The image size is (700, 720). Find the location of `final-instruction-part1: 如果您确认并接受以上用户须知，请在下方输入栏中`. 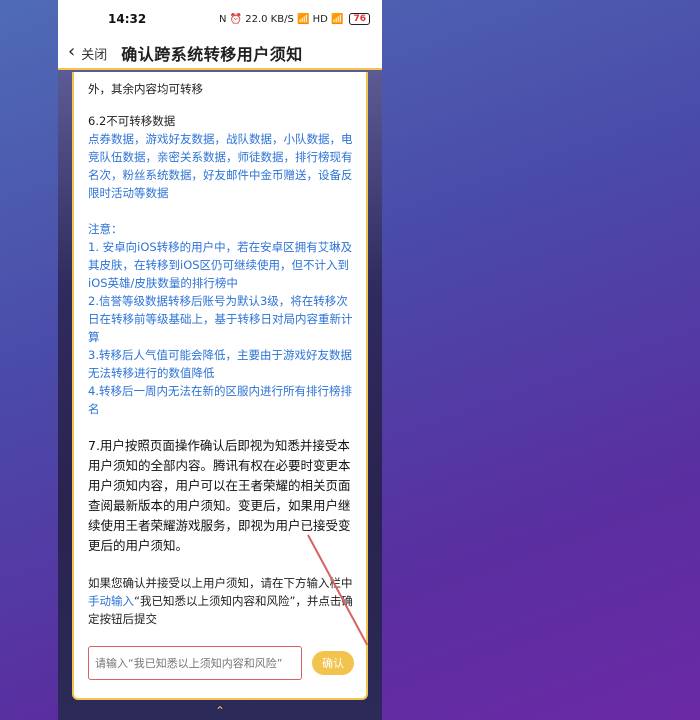

final-instruction-part1: 如果您确认并接受以上用户须知，请在下方输入栏中 is located at coordinates (220, 583).